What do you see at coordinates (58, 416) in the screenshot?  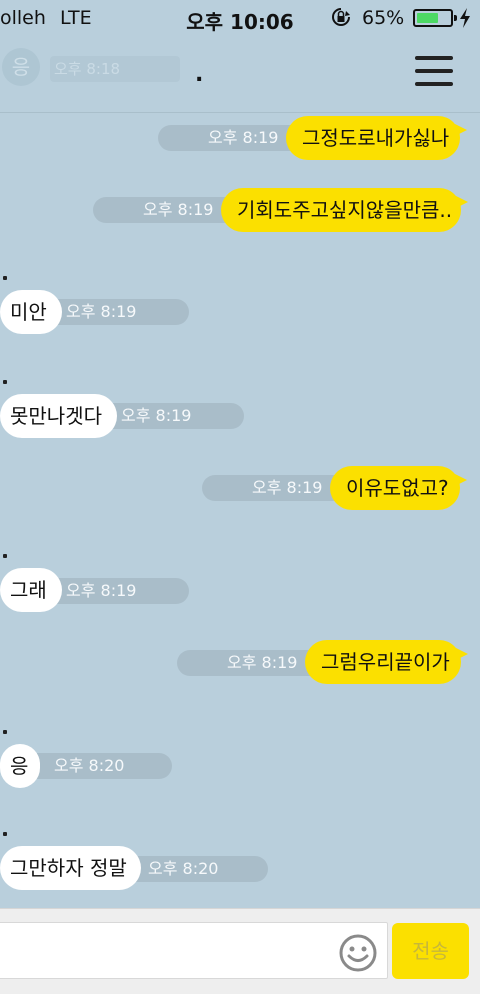 I see `their-message-bubble: 못만나겟다` at bounding box center [58, 416].